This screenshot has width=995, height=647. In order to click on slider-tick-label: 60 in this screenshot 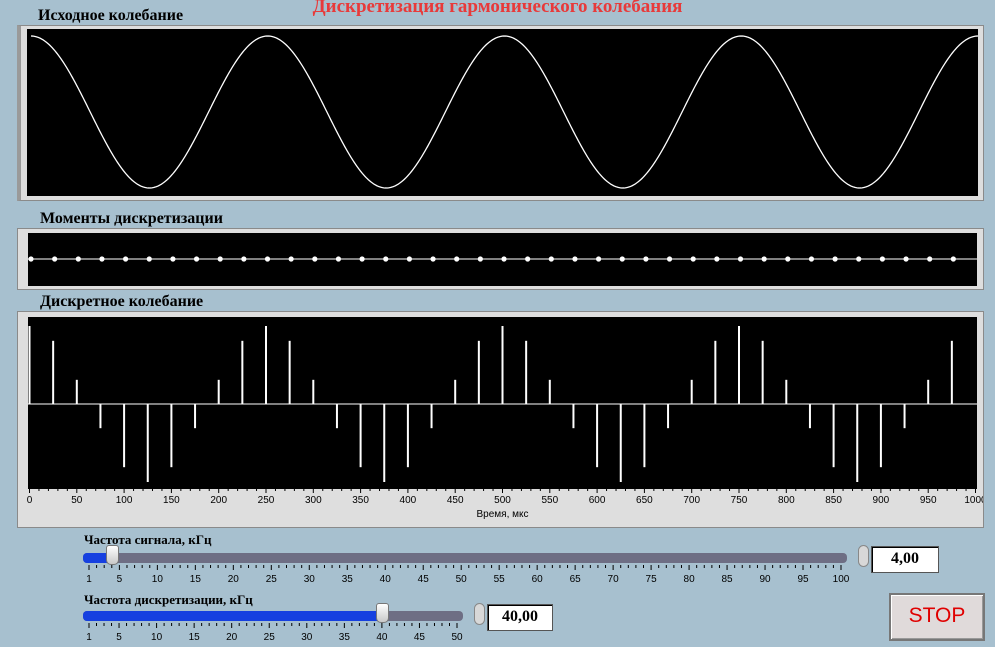, I will do `click(538, 579)`.